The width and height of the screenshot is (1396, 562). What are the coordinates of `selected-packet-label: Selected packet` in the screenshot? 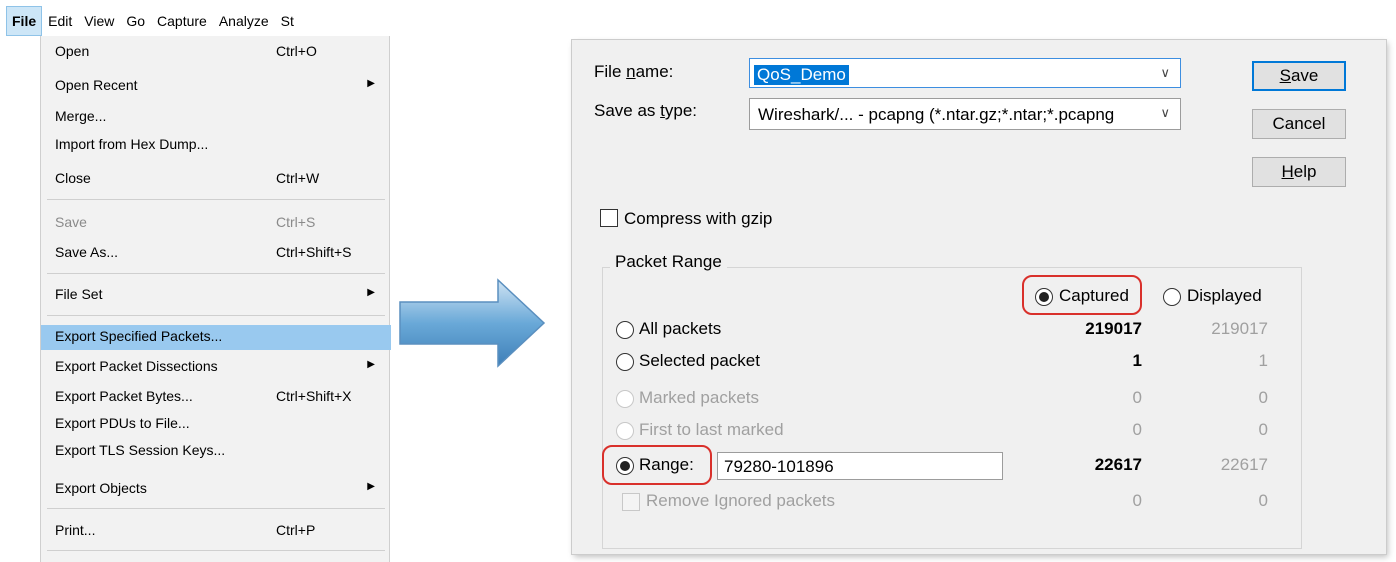 It's located at (699, 360).